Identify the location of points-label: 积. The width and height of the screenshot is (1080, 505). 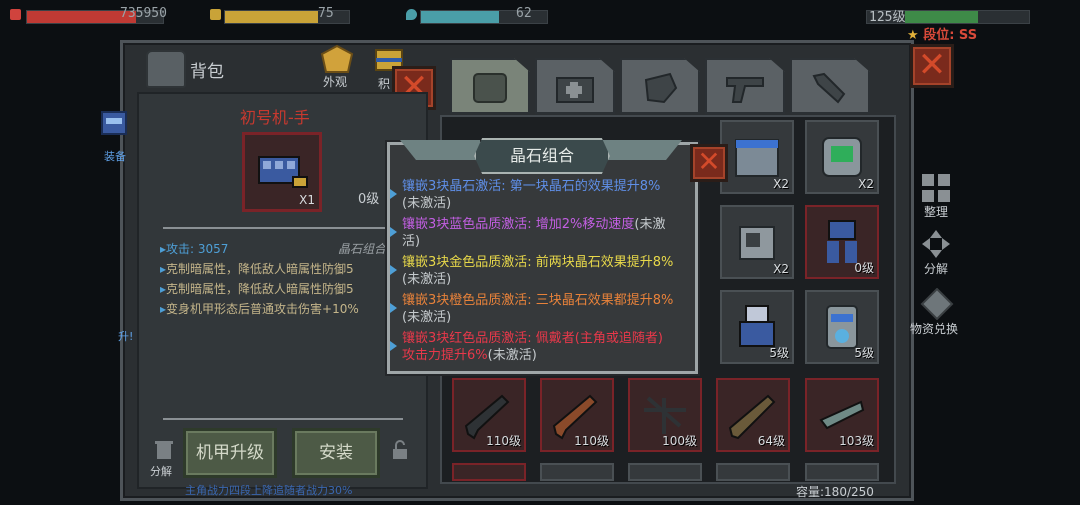
(384, 84).